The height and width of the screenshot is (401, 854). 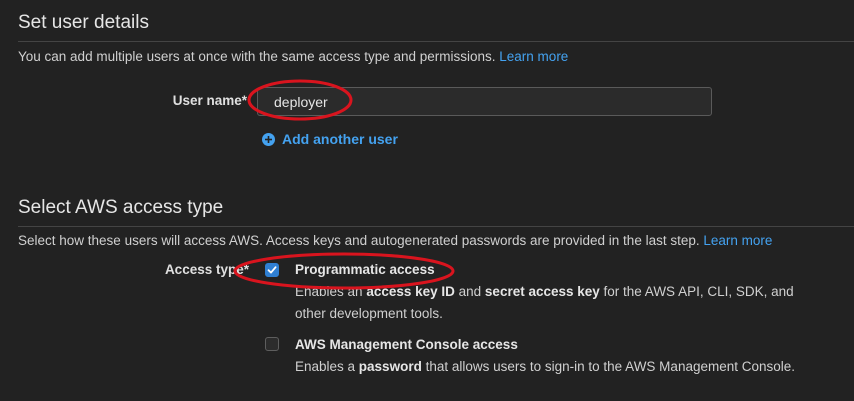 What do you see at coordinates (327, 366) in the screenshot?
I see `desc-text: Enables a` at bounding box center [327, 366].